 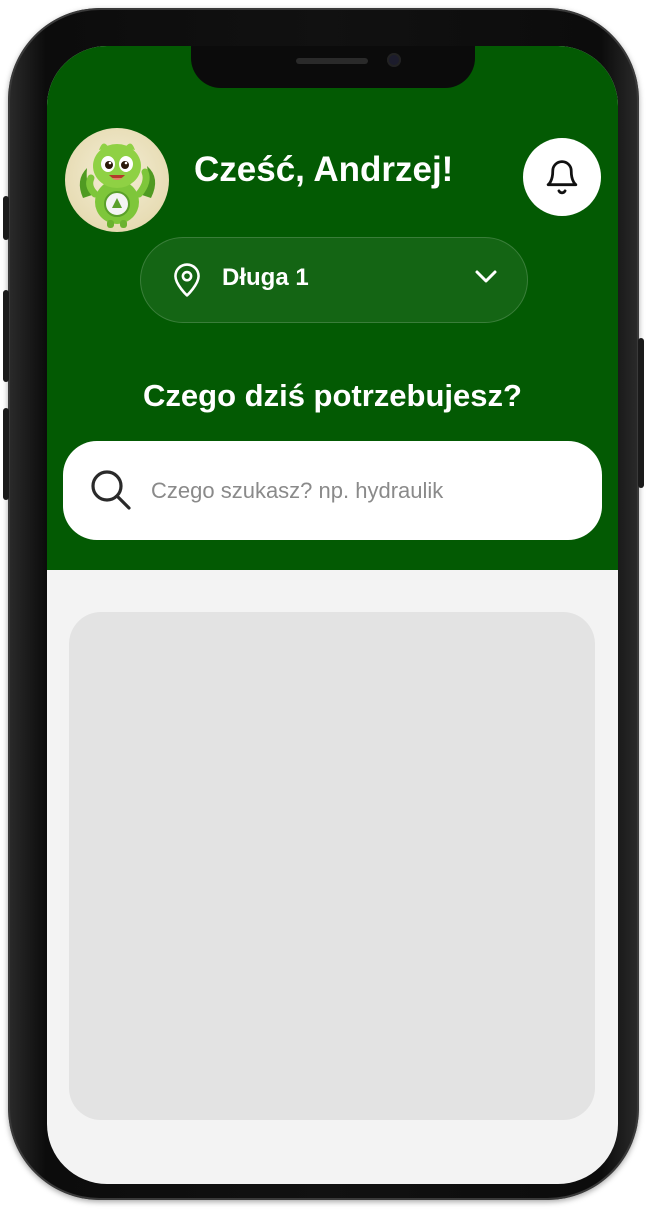 What do you see at coordinates (394, 60) in the screenshot?
I see `front-camera` at bounding box center [394, 60].